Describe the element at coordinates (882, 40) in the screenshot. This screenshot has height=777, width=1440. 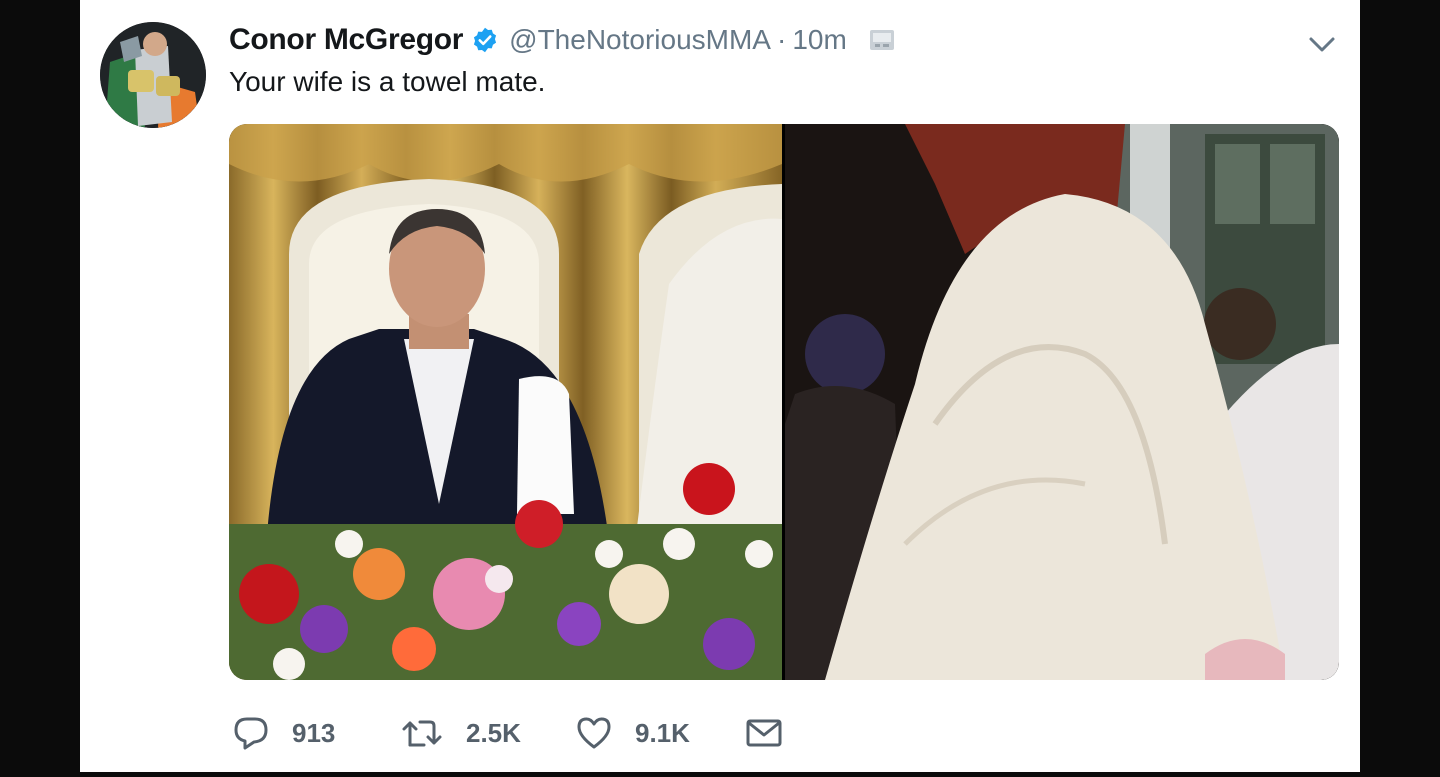
I see `app-source-icon` at that location.